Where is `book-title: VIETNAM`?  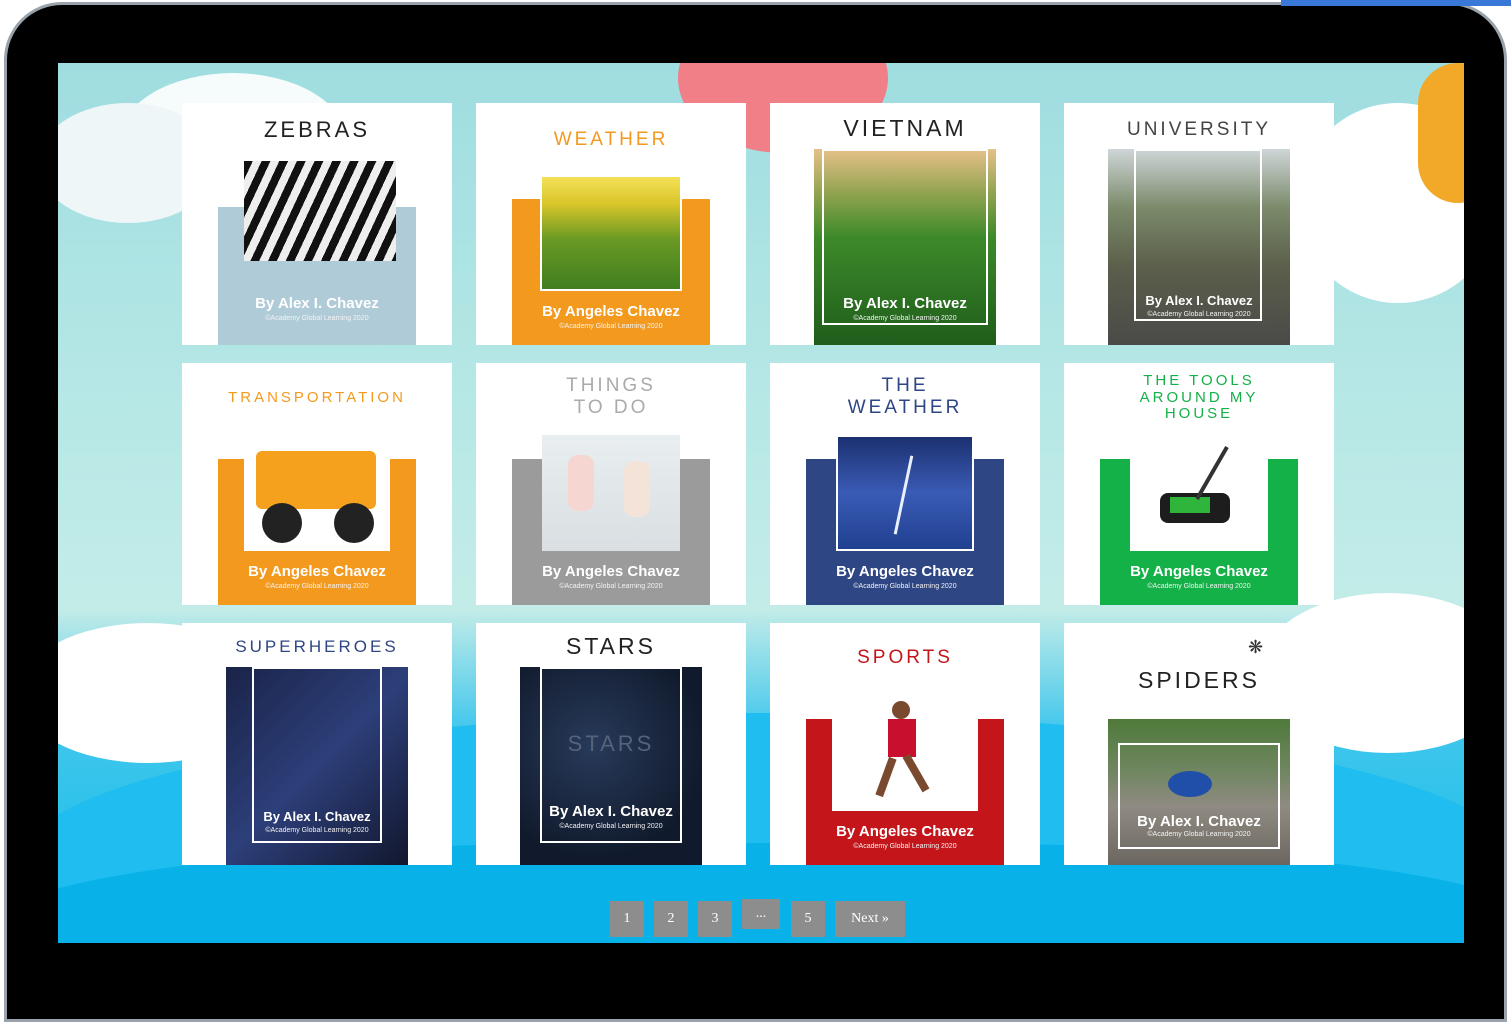
book-title: VIETNAM is located at coordinates (905, 128).